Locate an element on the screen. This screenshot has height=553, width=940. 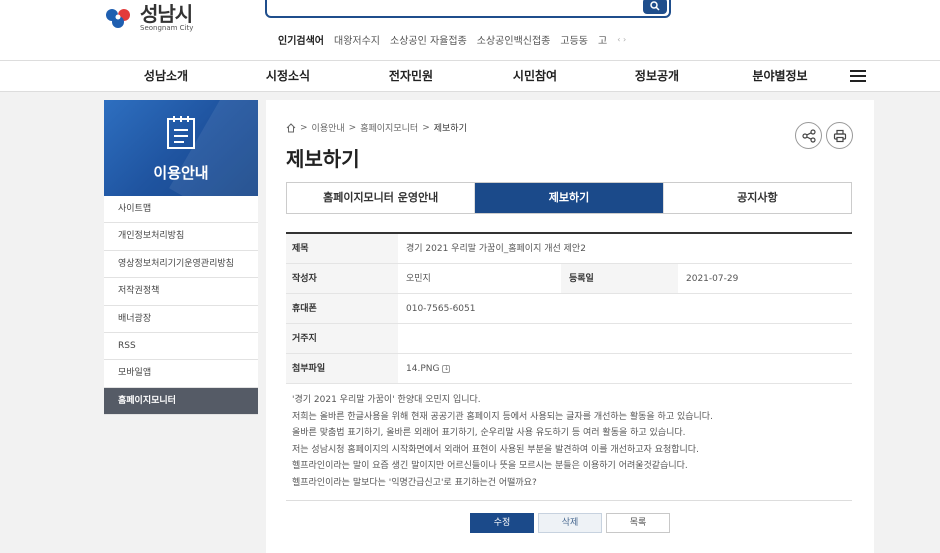
search-icon is located at coordinates (655, 6).